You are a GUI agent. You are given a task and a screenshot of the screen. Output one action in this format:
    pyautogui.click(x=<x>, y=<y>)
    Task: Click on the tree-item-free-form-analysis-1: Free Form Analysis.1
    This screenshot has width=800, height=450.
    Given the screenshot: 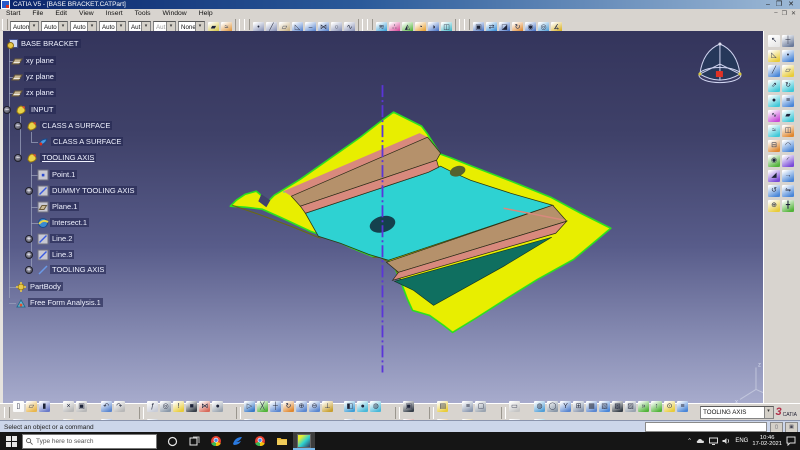 What is the action you would take?
    pyautogui.click(x=123, y=303)
    